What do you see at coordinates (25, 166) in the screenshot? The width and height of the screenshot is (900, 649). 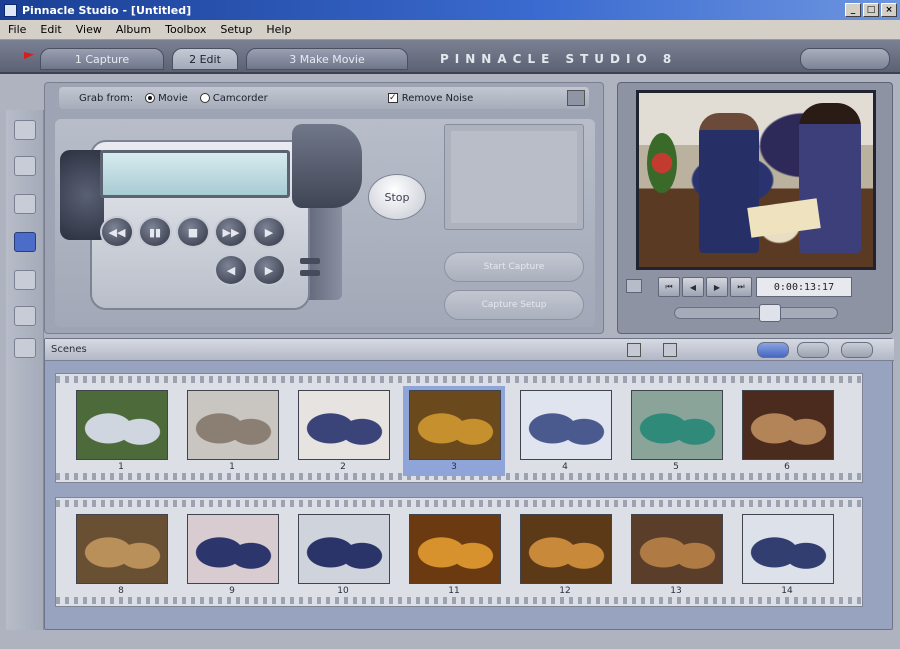 I see `clip-properties-icon` at bounding box center [25, 166].